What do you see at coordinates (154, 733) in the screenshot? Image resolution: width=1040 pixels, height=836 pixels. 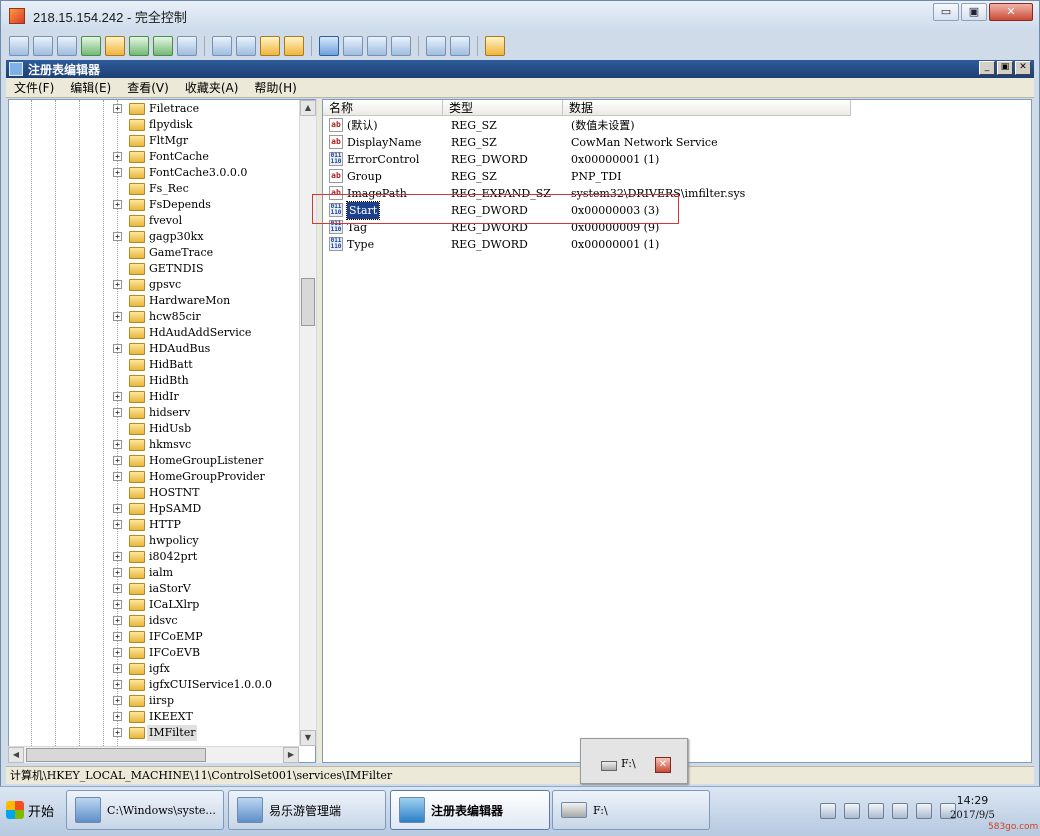 I see `tree-item: + IMFilter` at bounding box center [154, 733].